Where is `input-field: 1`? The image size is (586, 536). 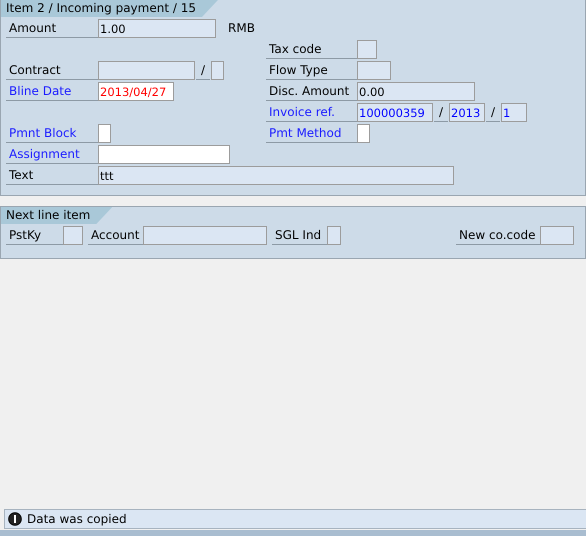 input-field: 1 is located at coordinates (514, 112).